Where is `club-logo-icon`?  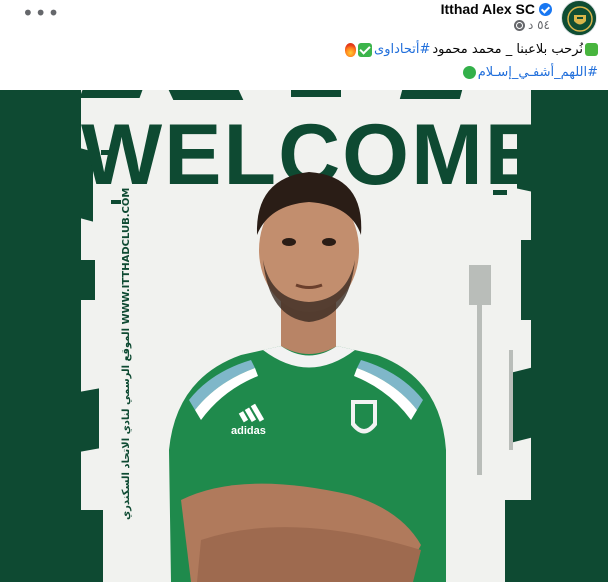 club-logo-icon is located at coordinates (579, 18).